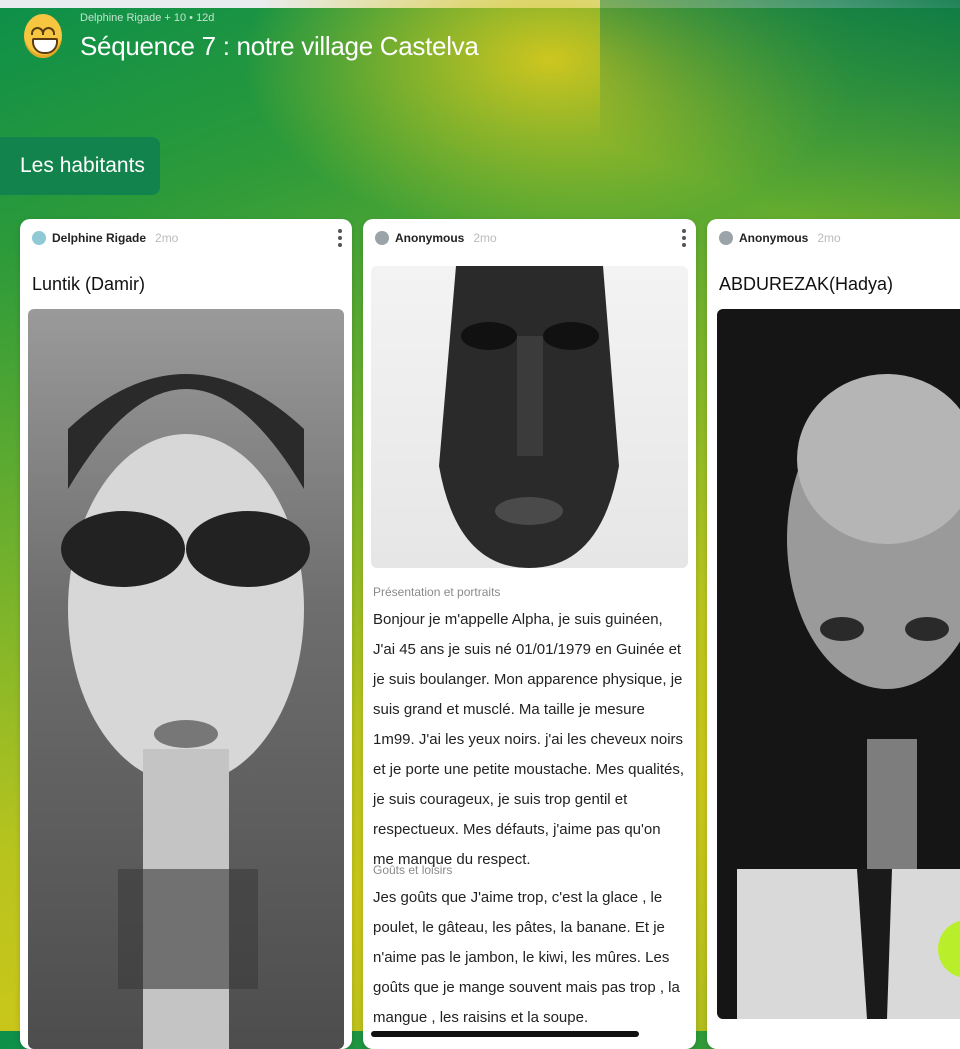 Image resolution: width=960 pixels, height=1049 pixels. What do you see at coordinates (529, 417) in the screenshot?
I see `post-image` at bounding box center [529, 417].